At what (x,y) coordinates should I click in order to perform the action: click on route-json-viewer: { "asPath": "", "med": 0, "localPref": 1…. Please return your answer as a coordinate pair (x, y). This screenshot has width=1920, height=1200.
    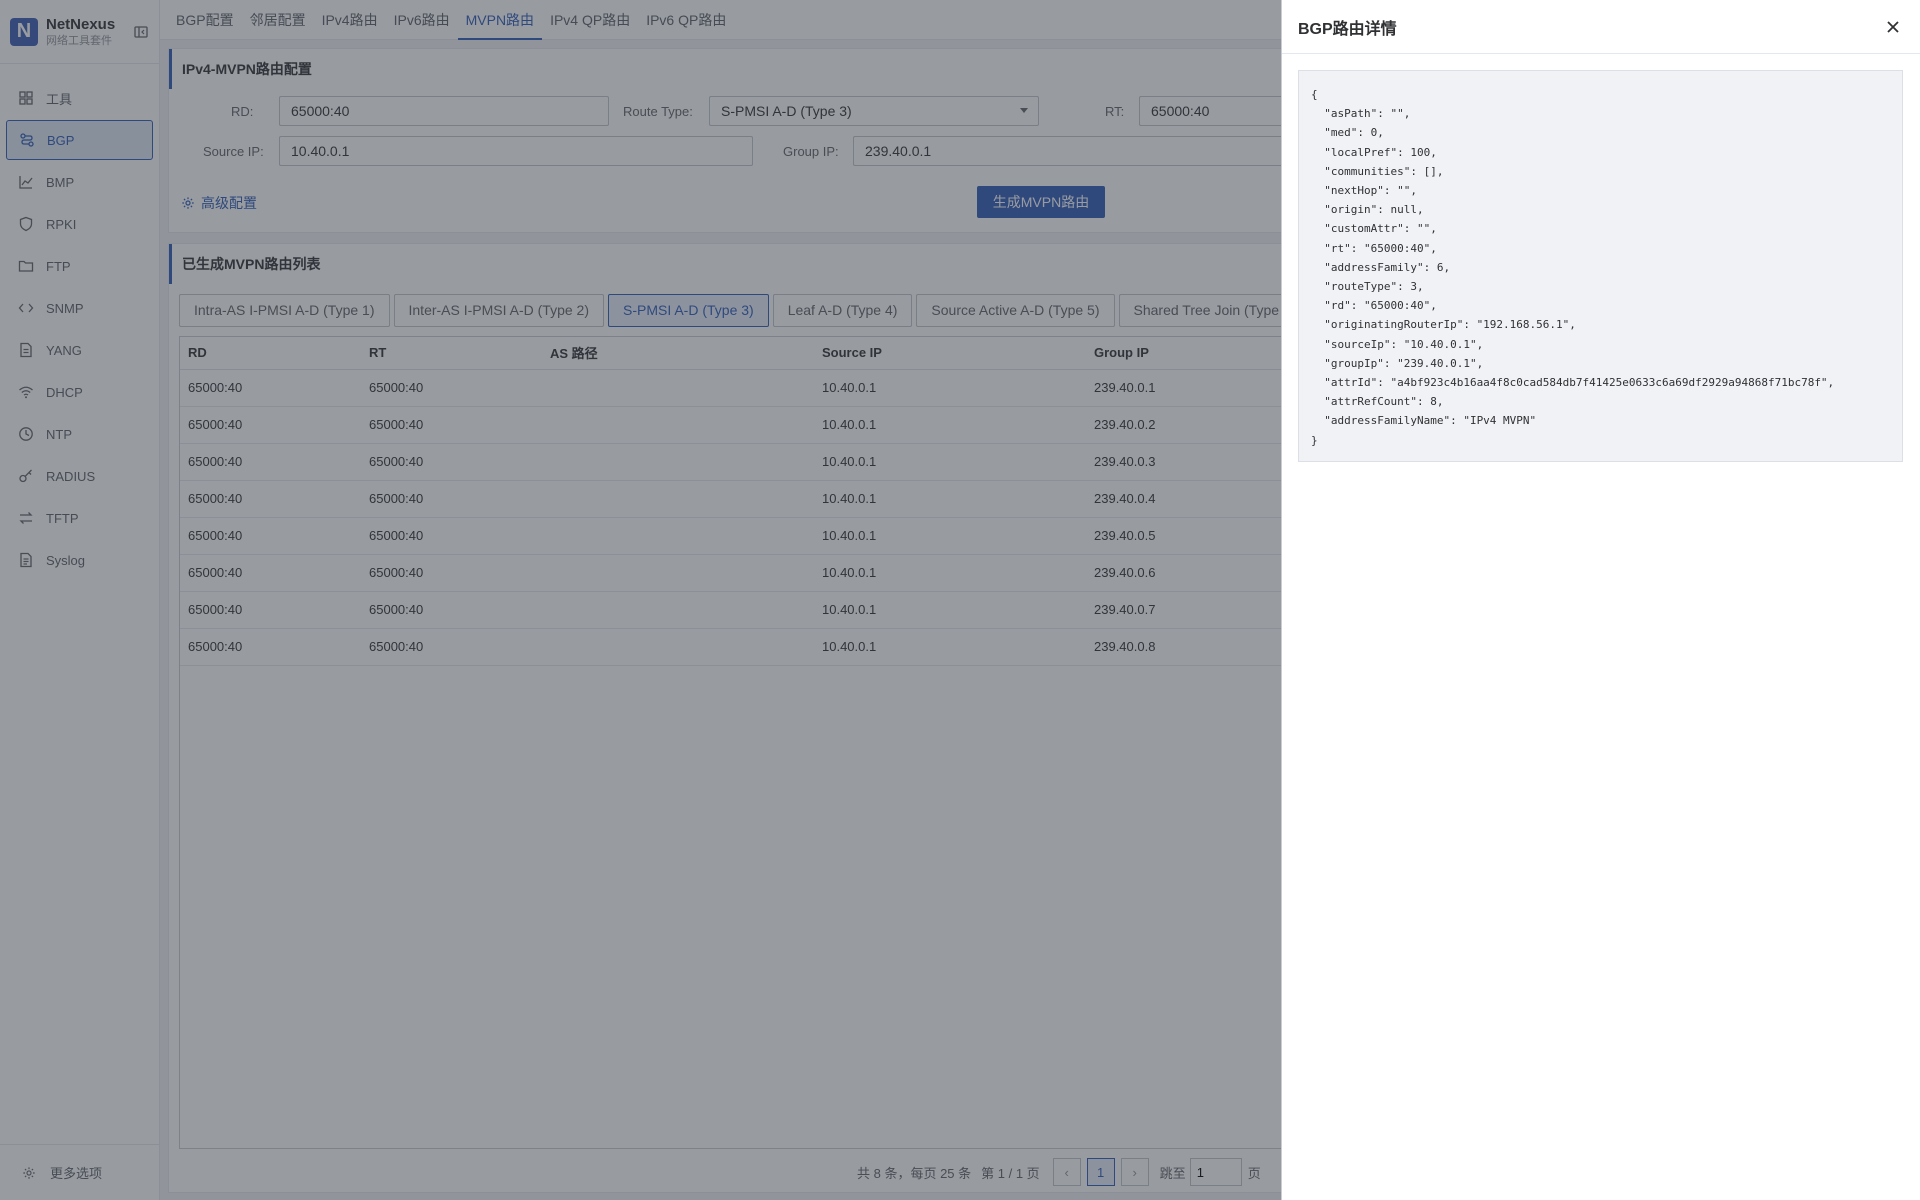
    Looking at the image, I should click on (1600, 266).